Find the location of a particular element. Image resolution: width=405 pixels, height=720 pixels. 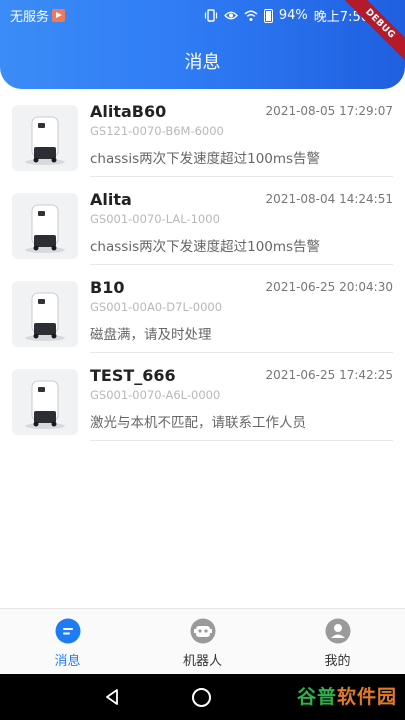

status-right: 94% 晚上7:56 is located at coordinates (286, 15).